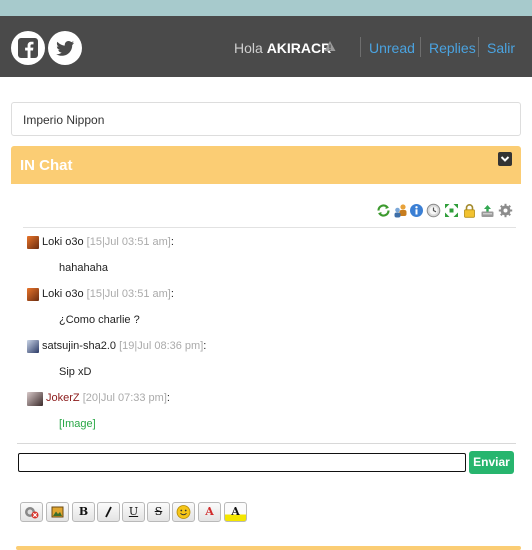 This screenshot has width=532, height=550. I want to click on message-text: hahahaha, so click(83, 268).